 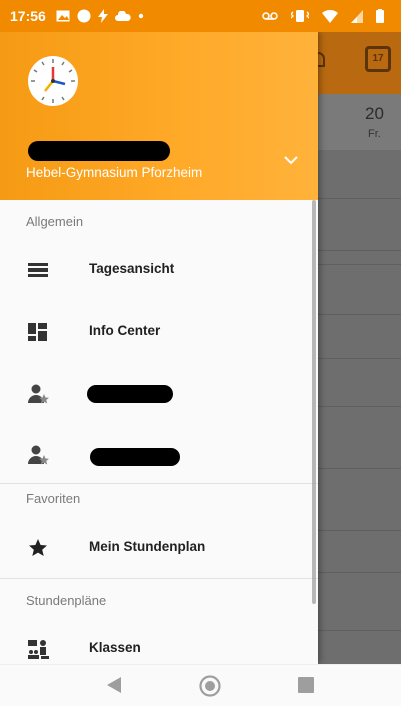 What do you see at coordinates (357, 16) in the screenshot?
I see `signal-icon` at bounding box center [357, 16].